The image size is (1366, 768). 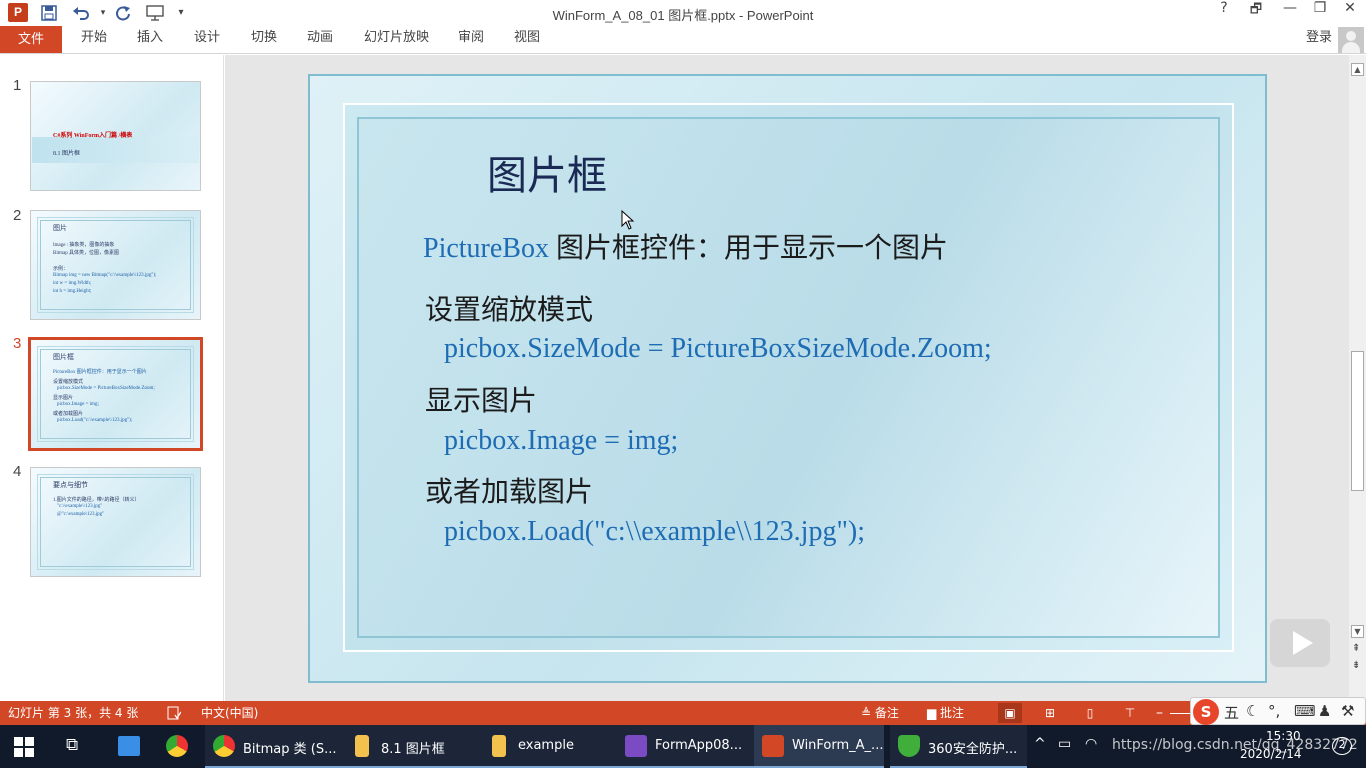 What do you see at coordinates (103, 13) in the screenshot?
I see `undo-dropdown-icon: ▾` at bounding box center [103, 13].